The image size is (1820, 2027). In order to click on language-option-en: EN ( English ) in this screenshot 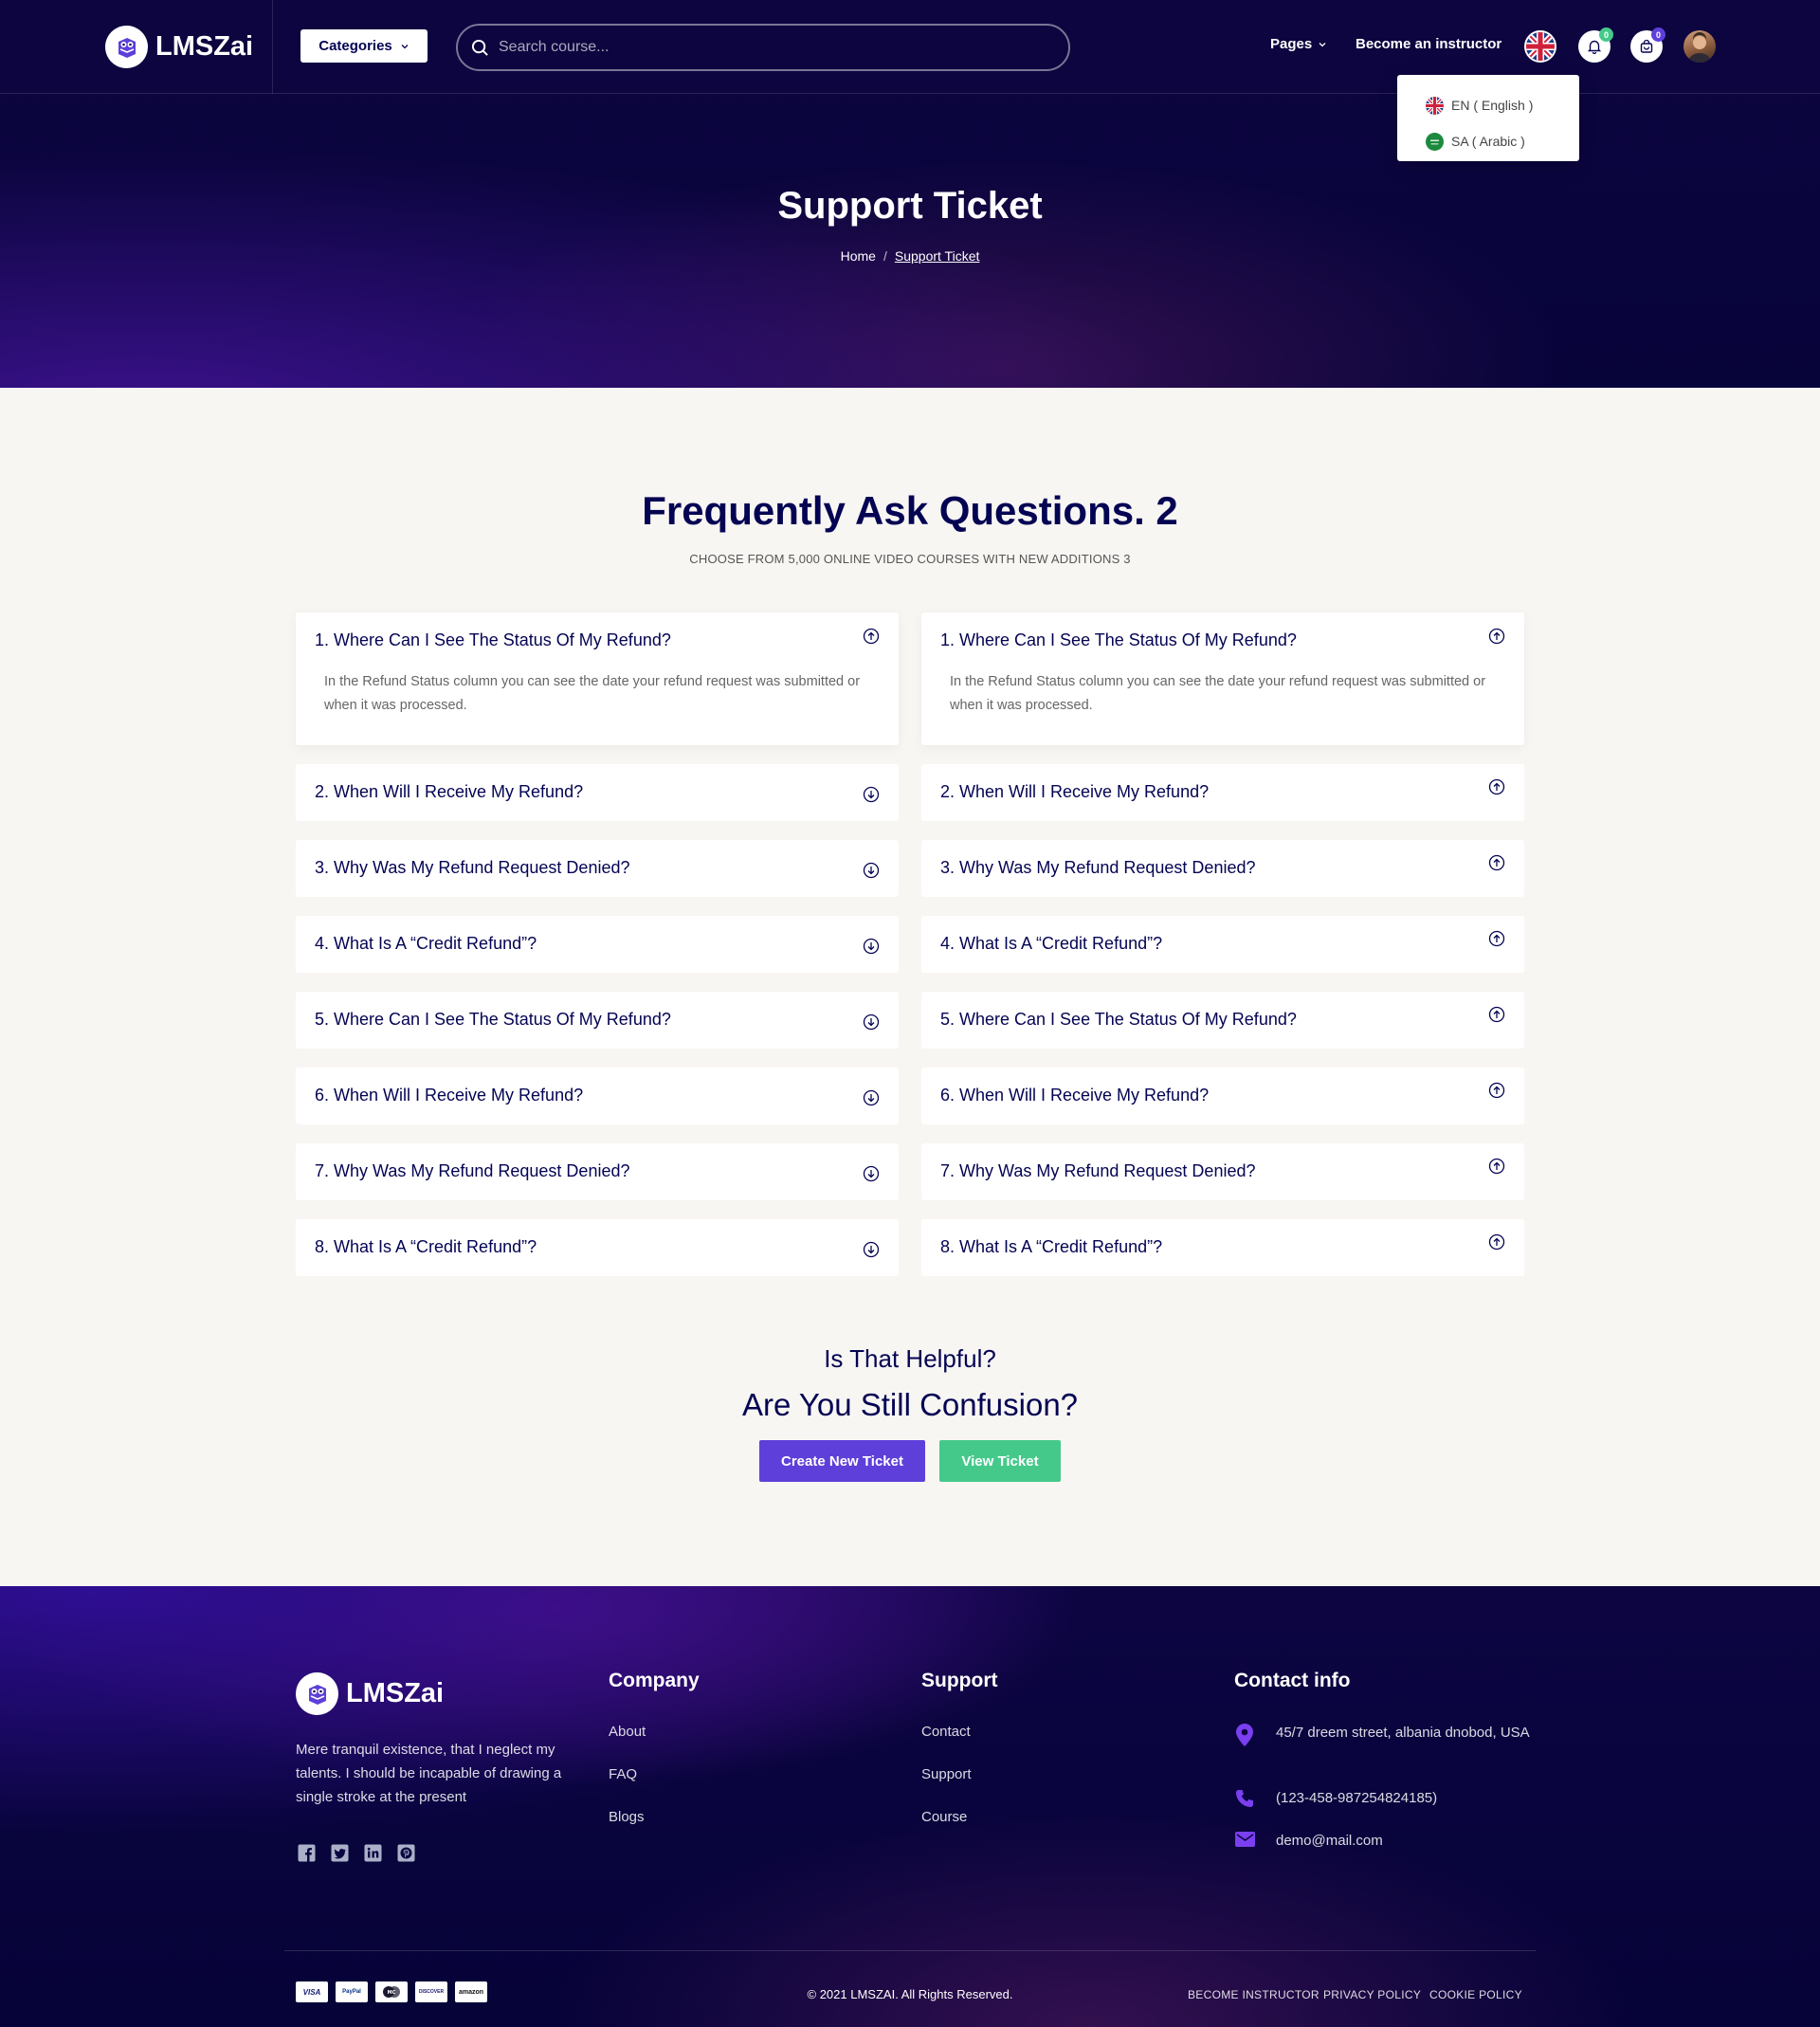, I will do `click(1502, 105)`.